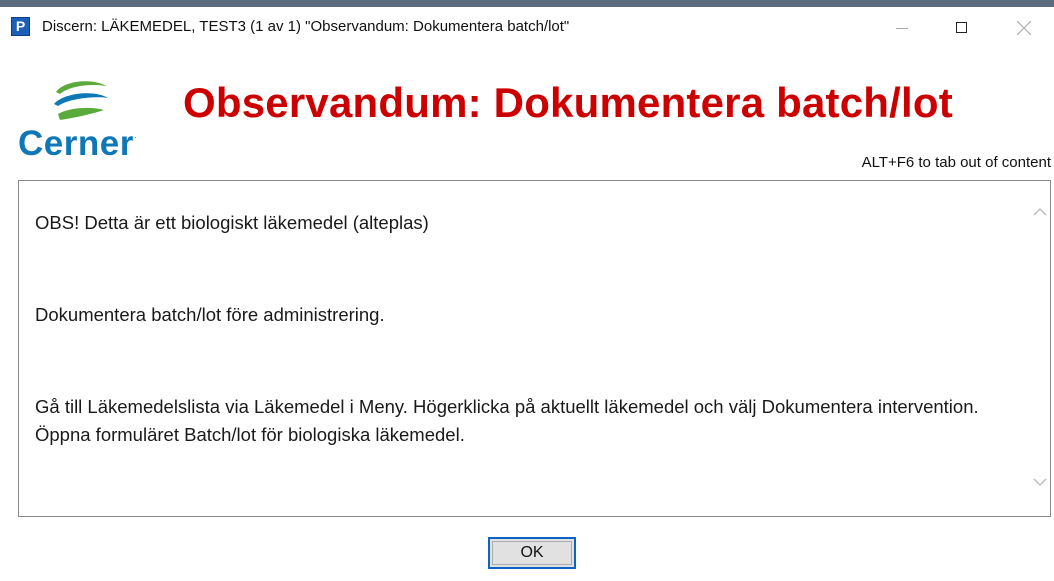 The height and width of the screenshot is (581, 1054). I want to click on close-icon, so click(1024, 28).